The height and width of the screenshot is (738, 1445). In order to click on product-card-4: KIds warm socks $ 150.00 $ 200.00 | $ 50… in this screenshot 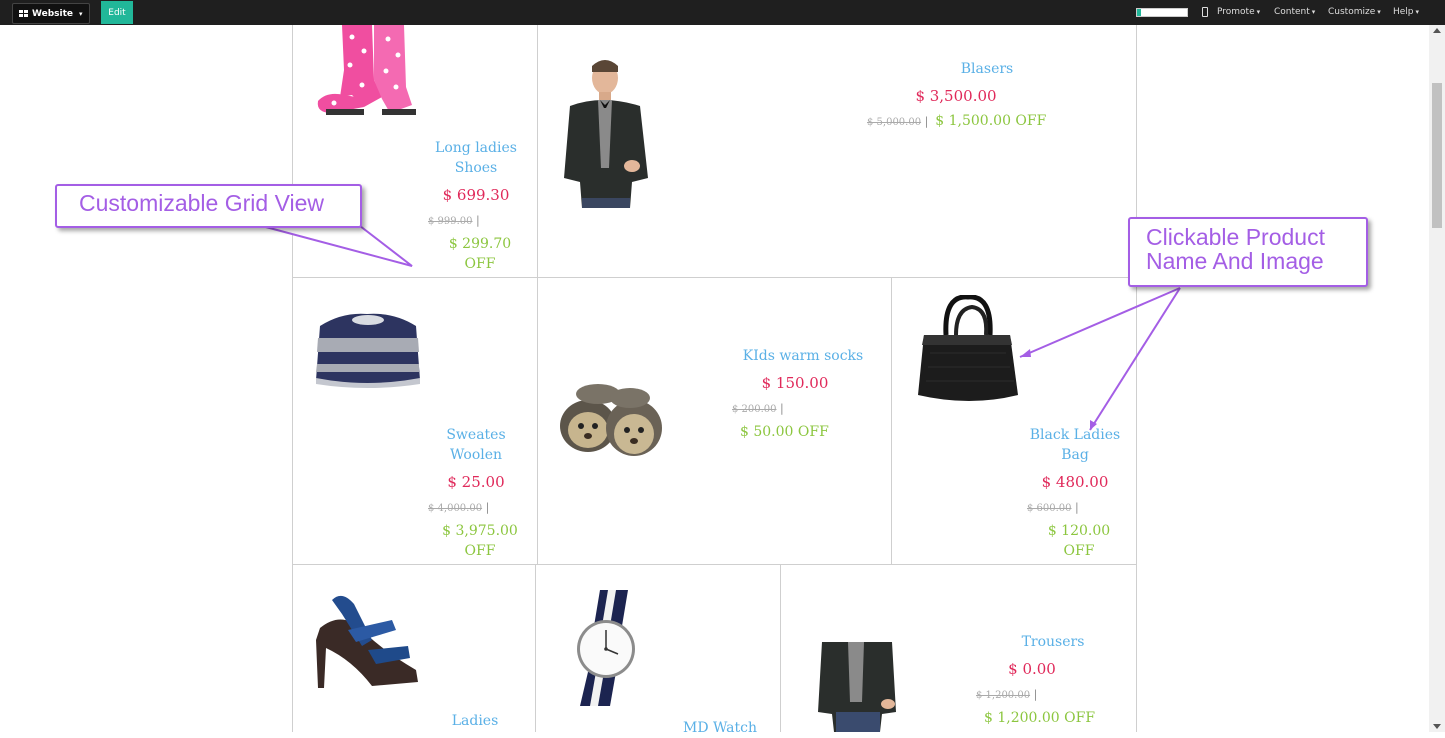, I will do `click(803, 394)`.